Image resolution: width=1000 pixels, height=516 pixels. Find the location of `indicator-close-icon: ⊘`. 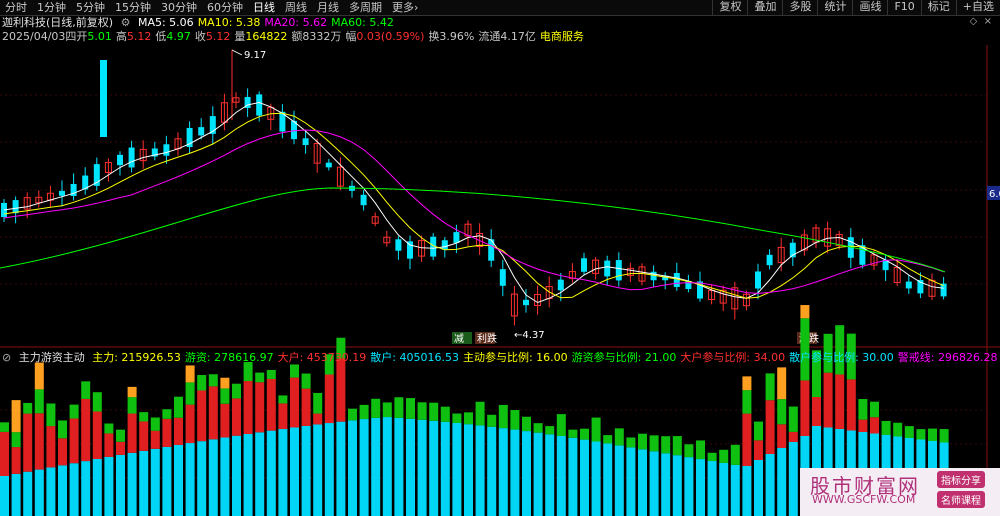

indicator-close-icon: ⊘ is located at coordinates (6, 357).